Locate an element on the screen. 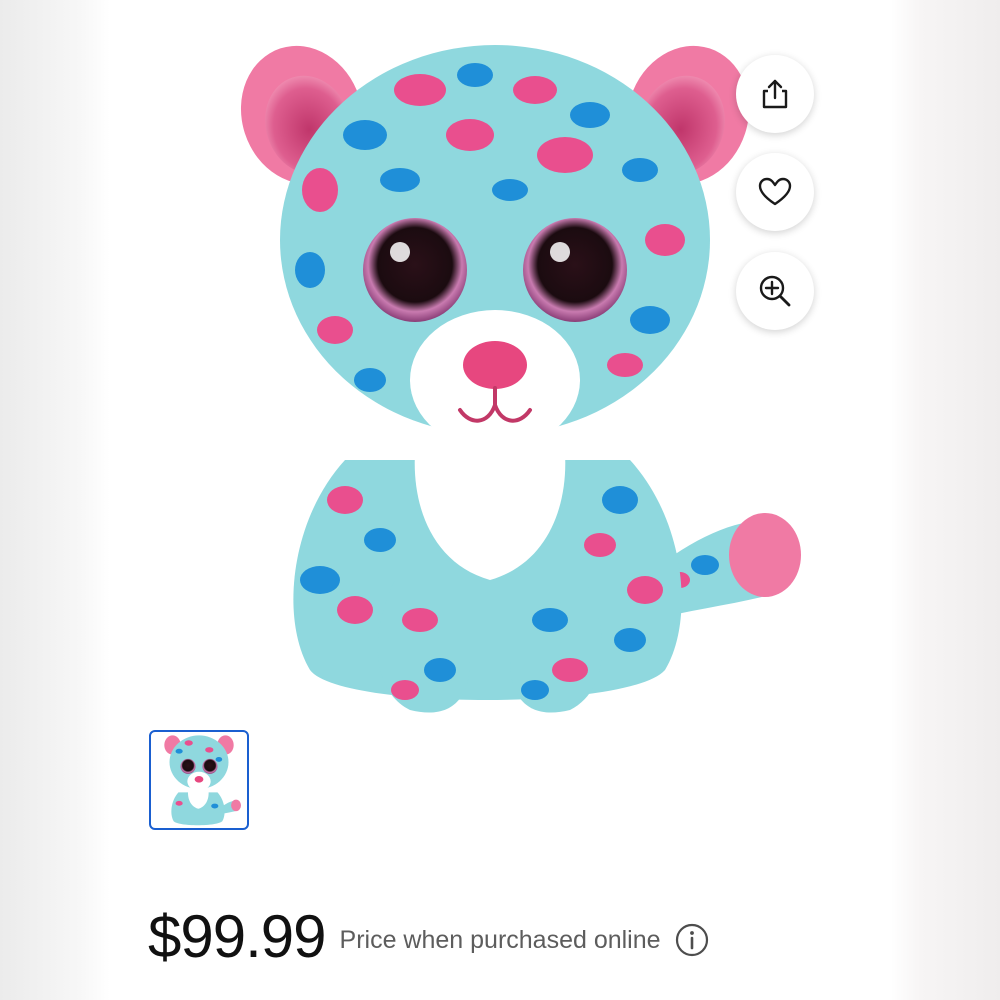 The width and height of the screenshot is (1000, 1000). zoom-button is located at coordinates (775, 291).